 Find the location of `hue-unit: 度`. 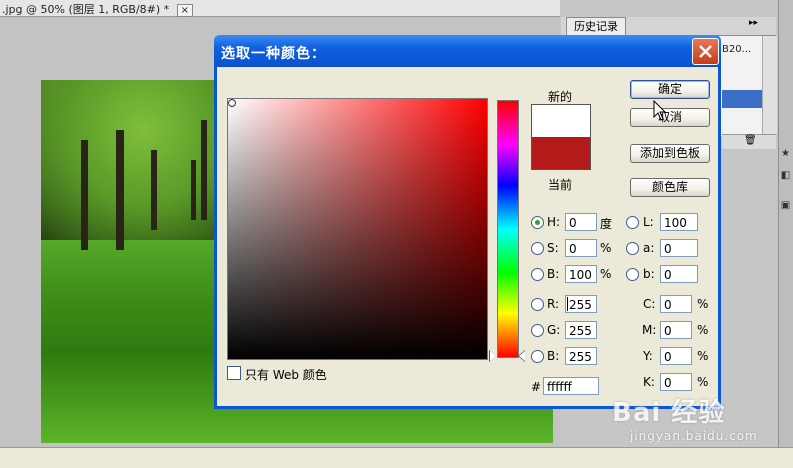

hue-unit: 度 is located at coordinates (606, 224).